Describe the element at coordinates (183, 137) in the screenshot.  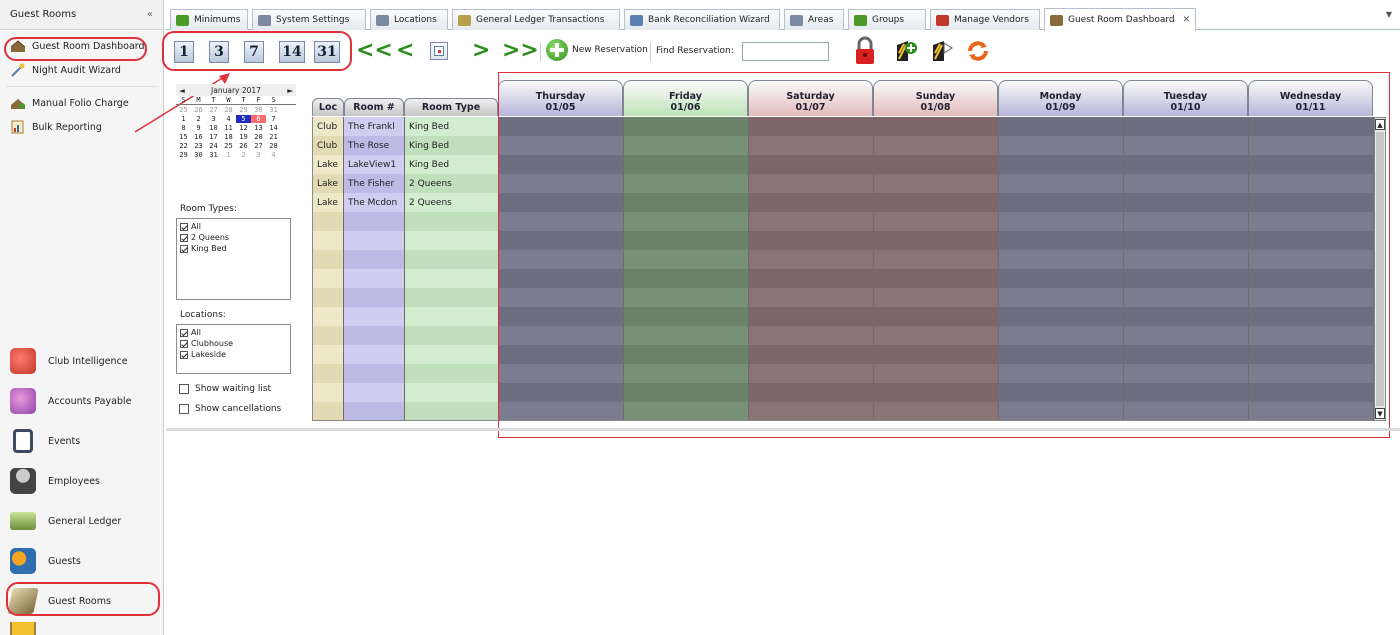
I see `calendar-day: 15` at that location.